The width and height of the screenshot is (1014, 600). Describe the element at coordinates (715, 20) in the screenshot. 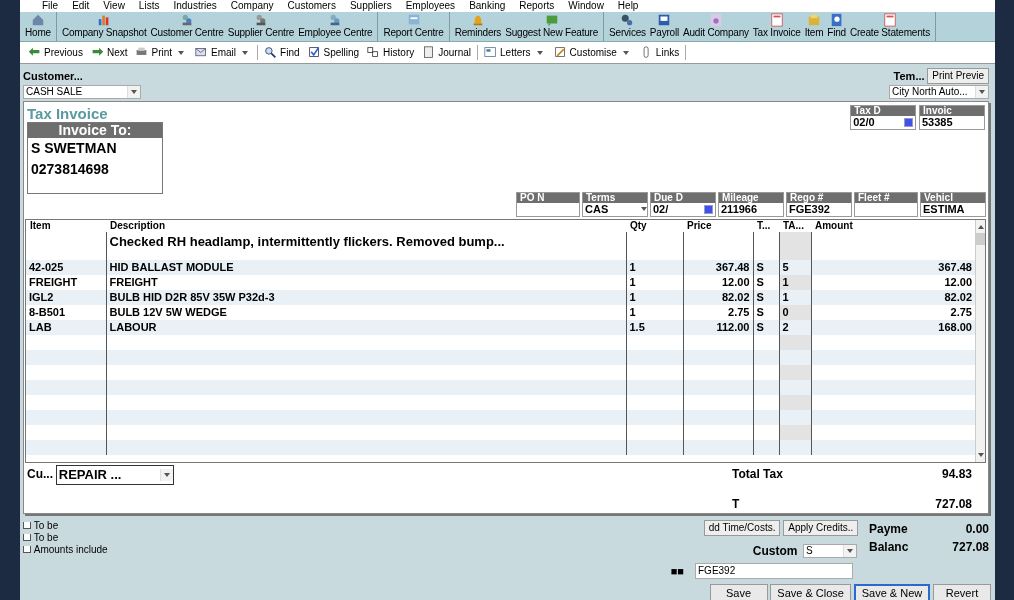

I see `document-icon` at that location.